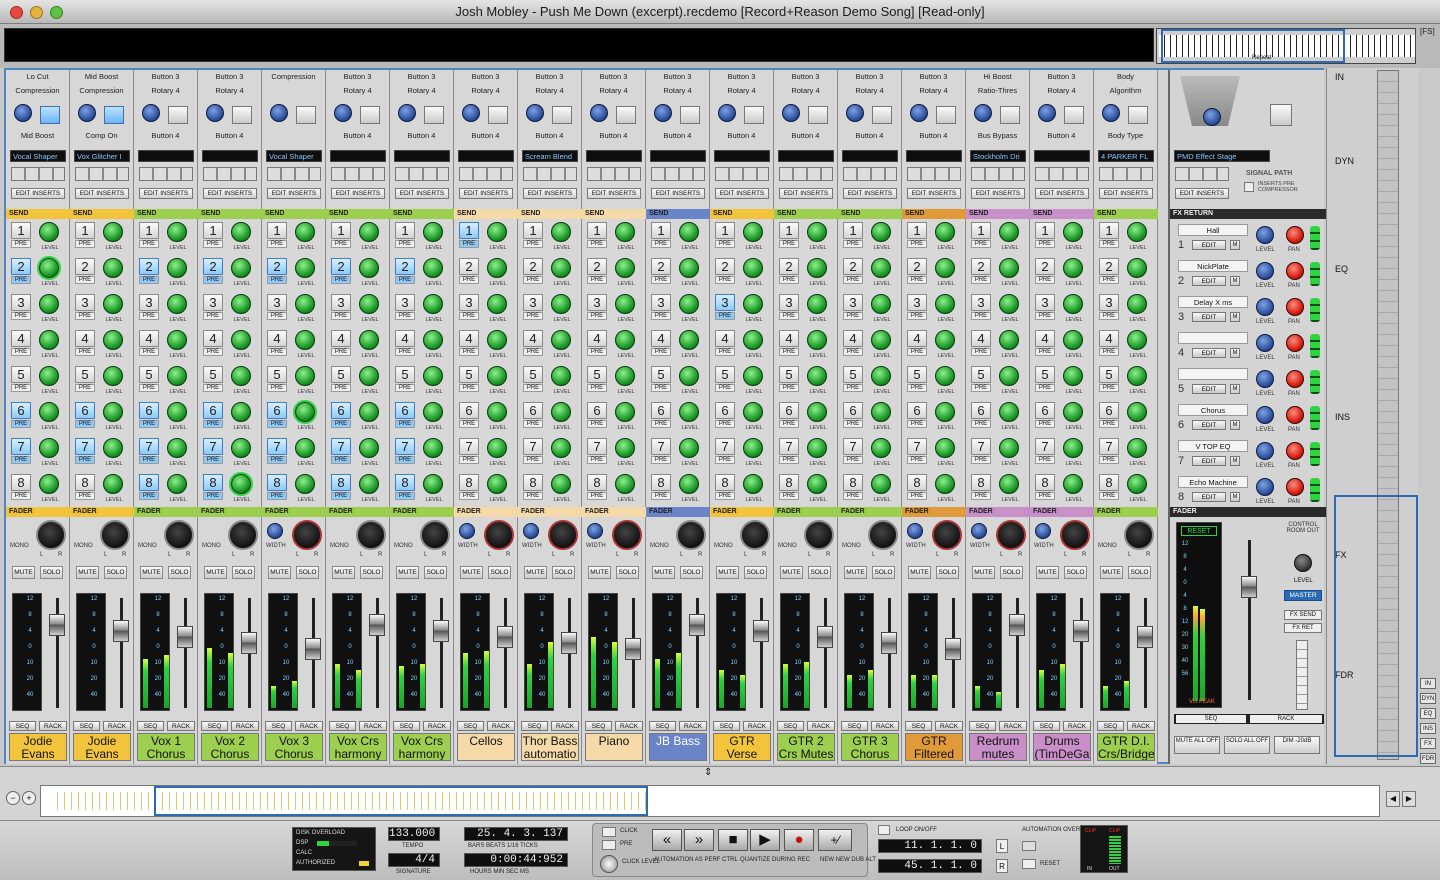 The image size is (1440, 880). What do you see at coordinates (563, 535) in the screenshot?
I see `pan-knob` at bounding box center [563, 535].